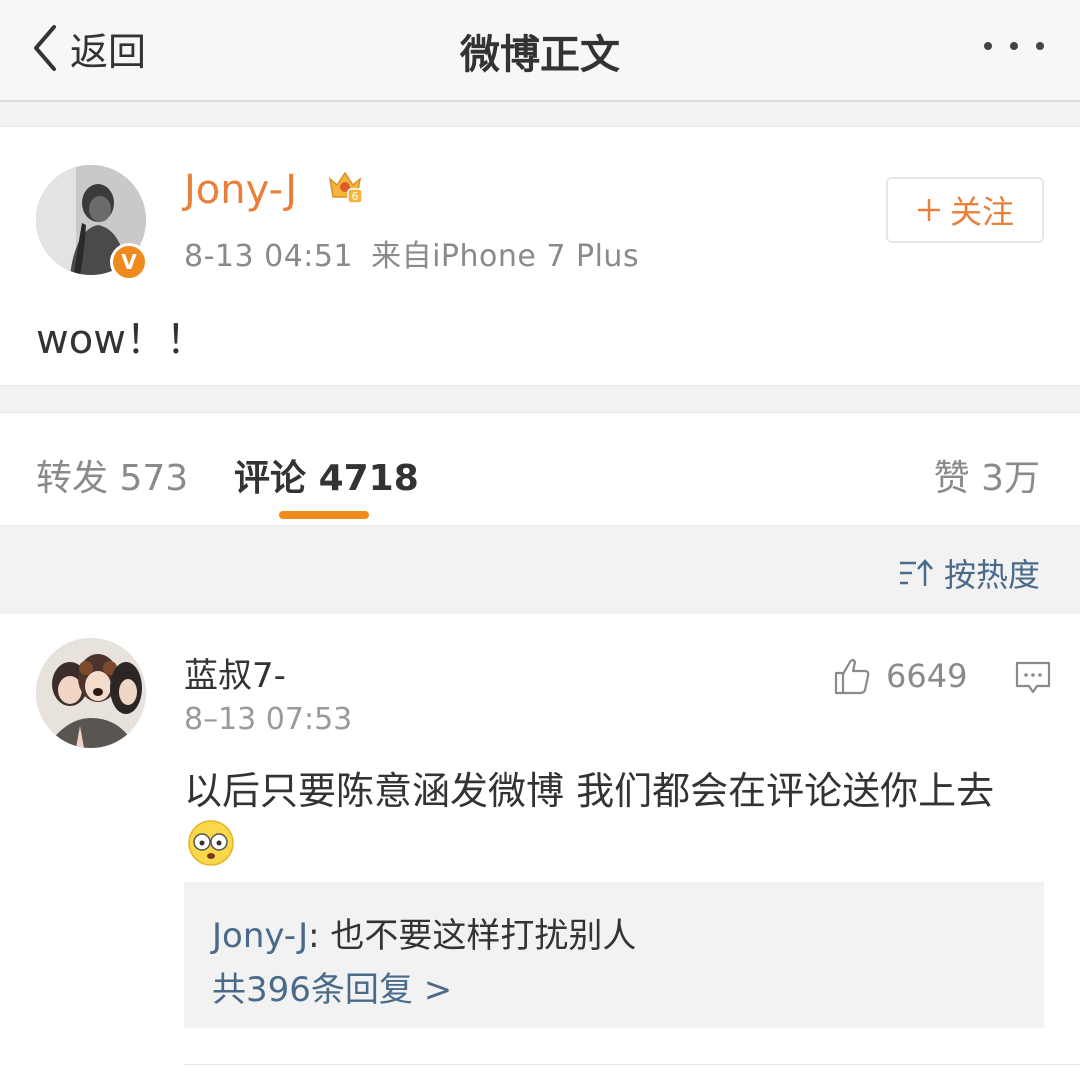 Image resolution: width=1080 pixels, height=1071 pixels. What do you see at coordinates (916, 572) in the screenshot?
I see `sort-icon` at bounding box center [916, 572].